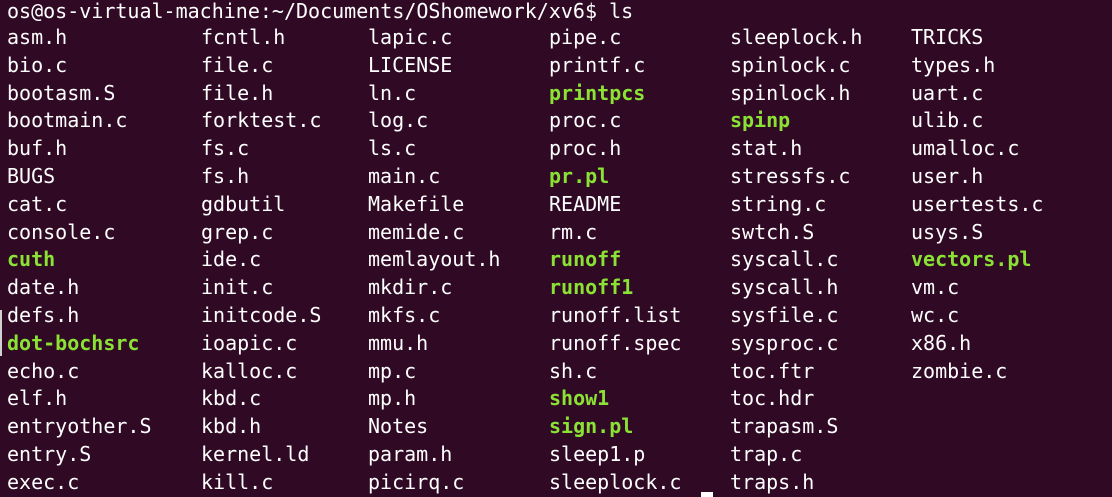  What do you see at coordinates (959, 370) in the screenshot?
I see `file-entry: zombie.c` at bounding box center [959, 370].